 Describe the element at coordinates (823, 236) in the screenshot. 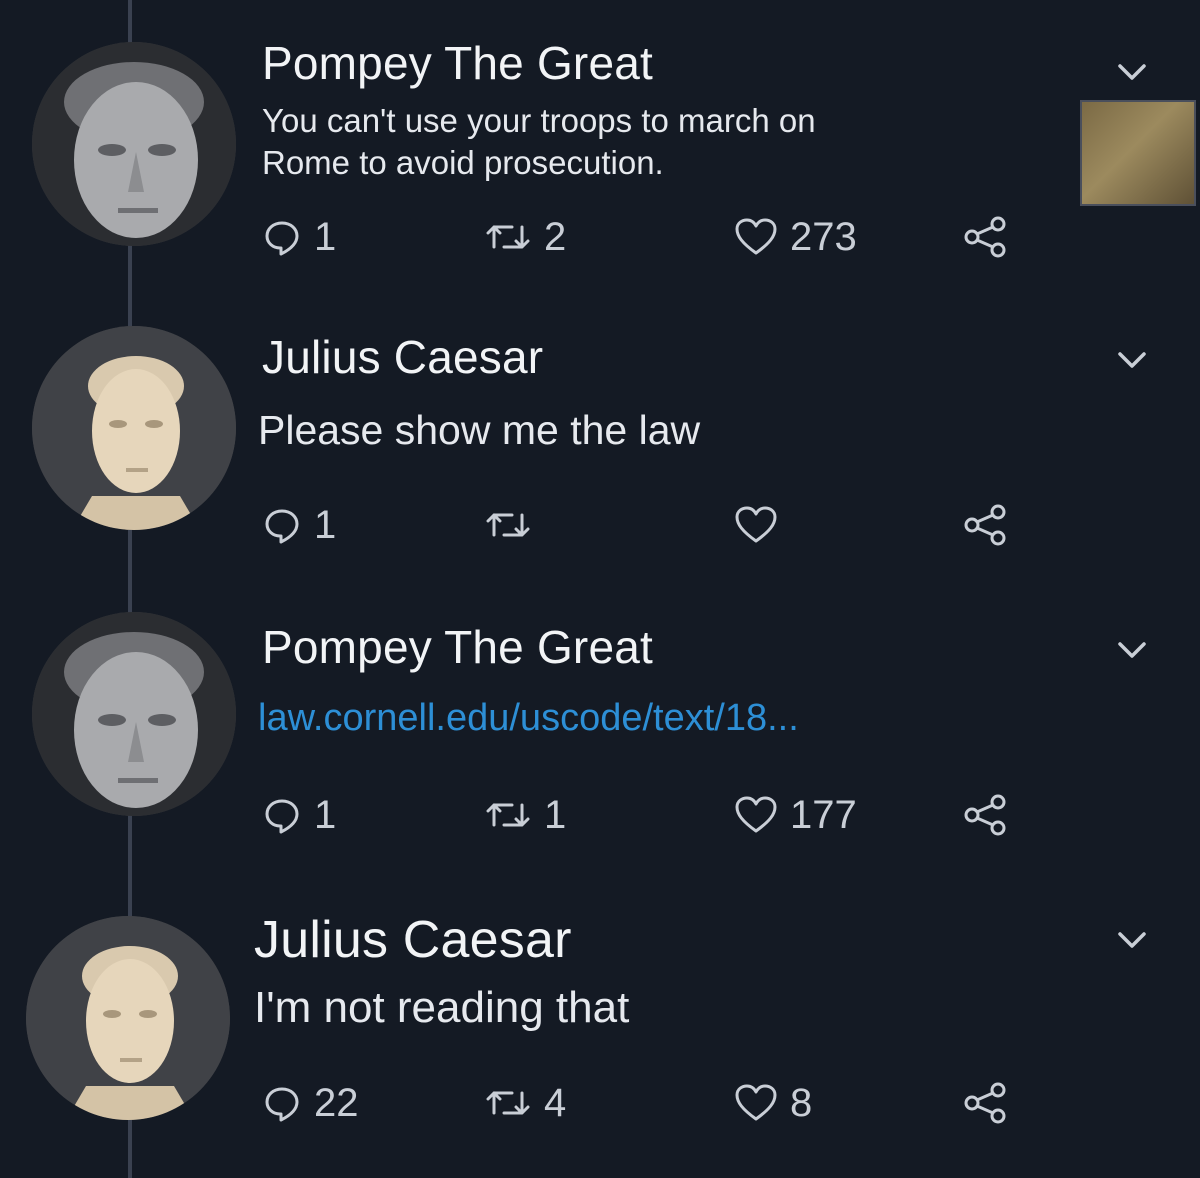

I see `like-count: 273` at that location.